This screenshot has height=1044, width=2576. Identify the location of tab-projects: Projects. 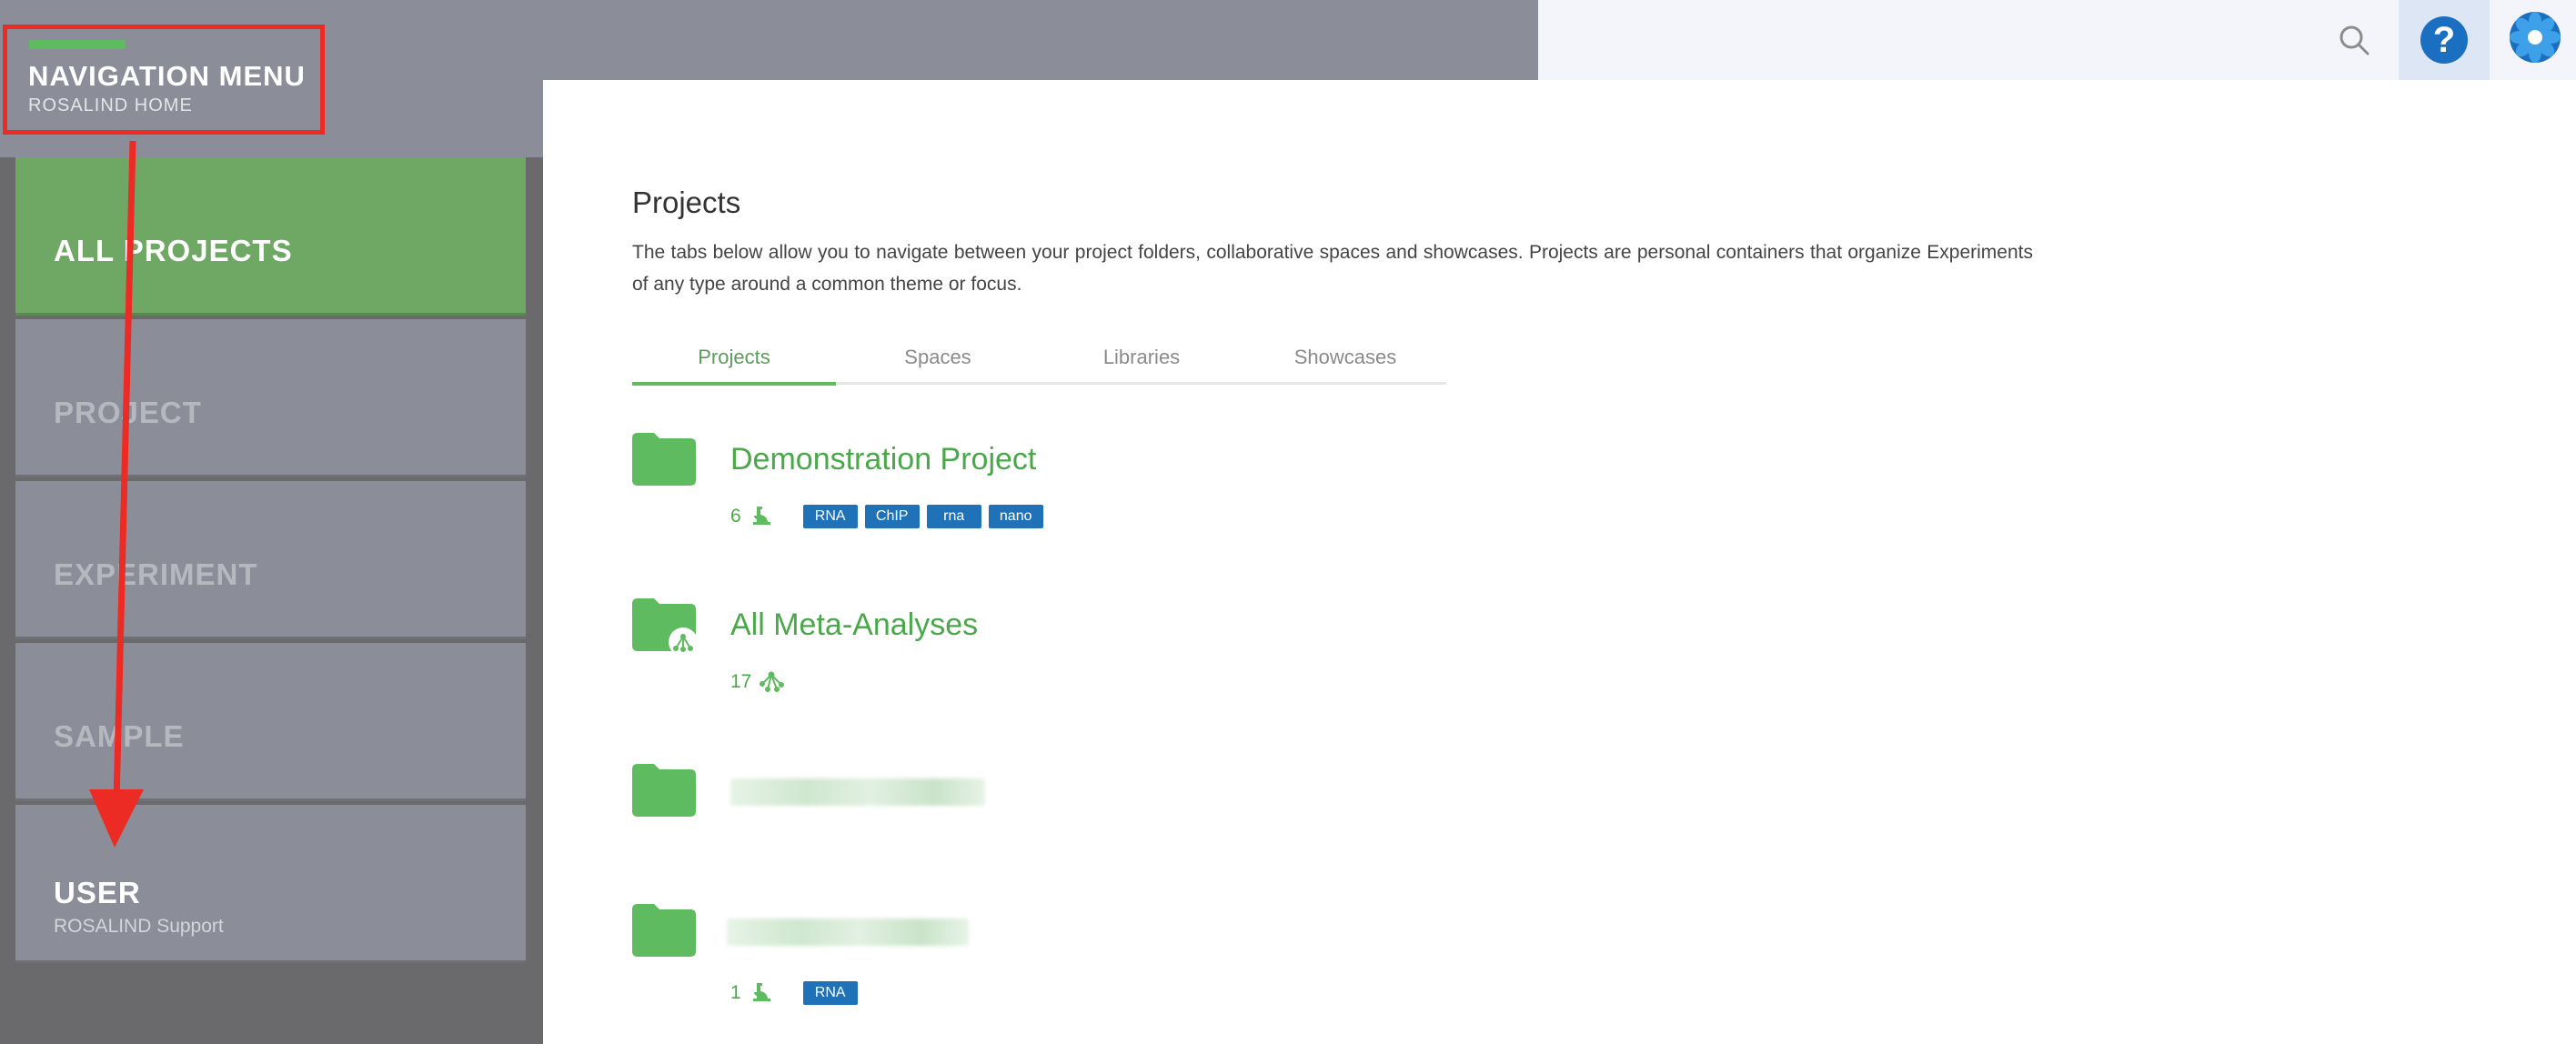
(734, 366).